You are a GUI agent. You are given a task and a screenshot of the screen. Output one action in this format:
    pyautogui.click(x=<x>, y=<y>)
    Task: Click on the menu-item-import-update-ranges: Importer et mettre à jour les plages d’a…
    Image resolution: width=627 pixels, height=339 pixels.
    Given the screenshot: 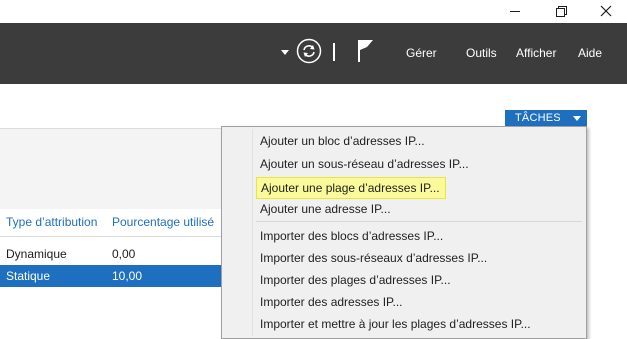 What is the action you would take?
    pyautogui.click(x=419, y=324)
    